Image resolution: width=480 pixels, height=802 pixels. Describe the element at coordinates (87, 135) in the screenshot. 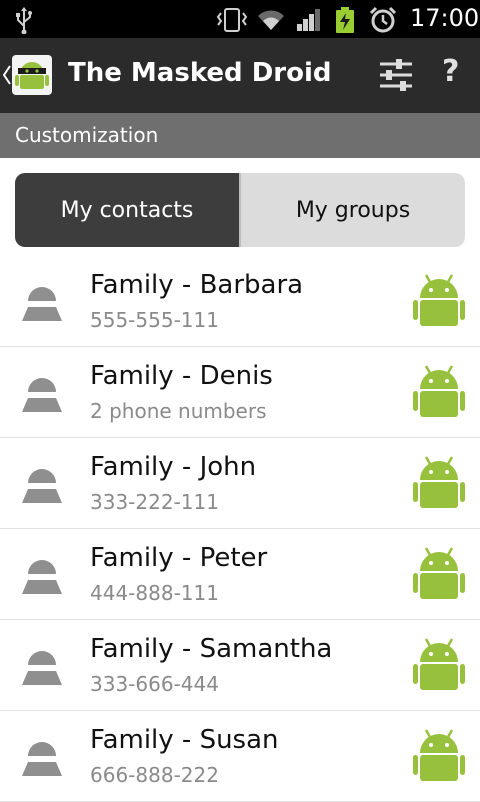

I see `section-header-label: Customization` at that location.